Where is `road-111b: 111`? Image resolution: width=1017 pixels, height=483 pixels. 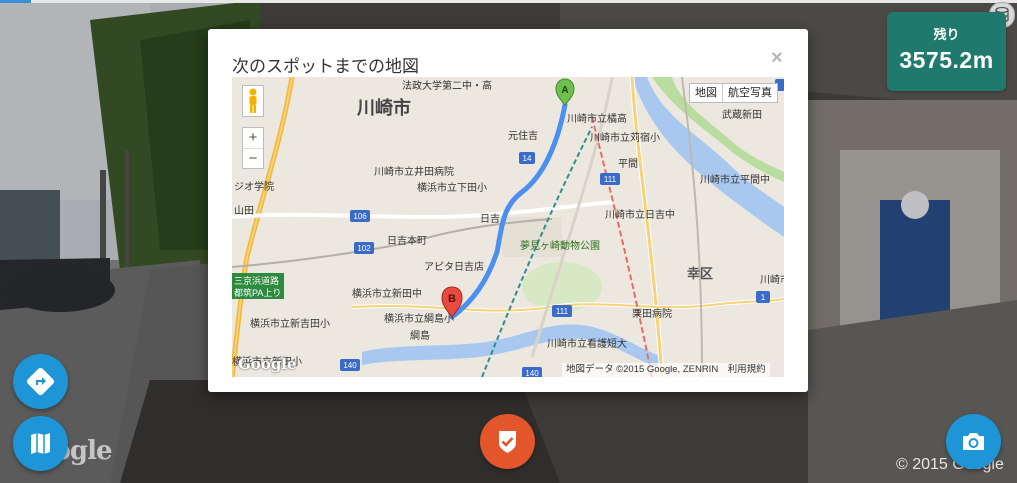
road-111b: 111 is located at coordinates (562, 311).